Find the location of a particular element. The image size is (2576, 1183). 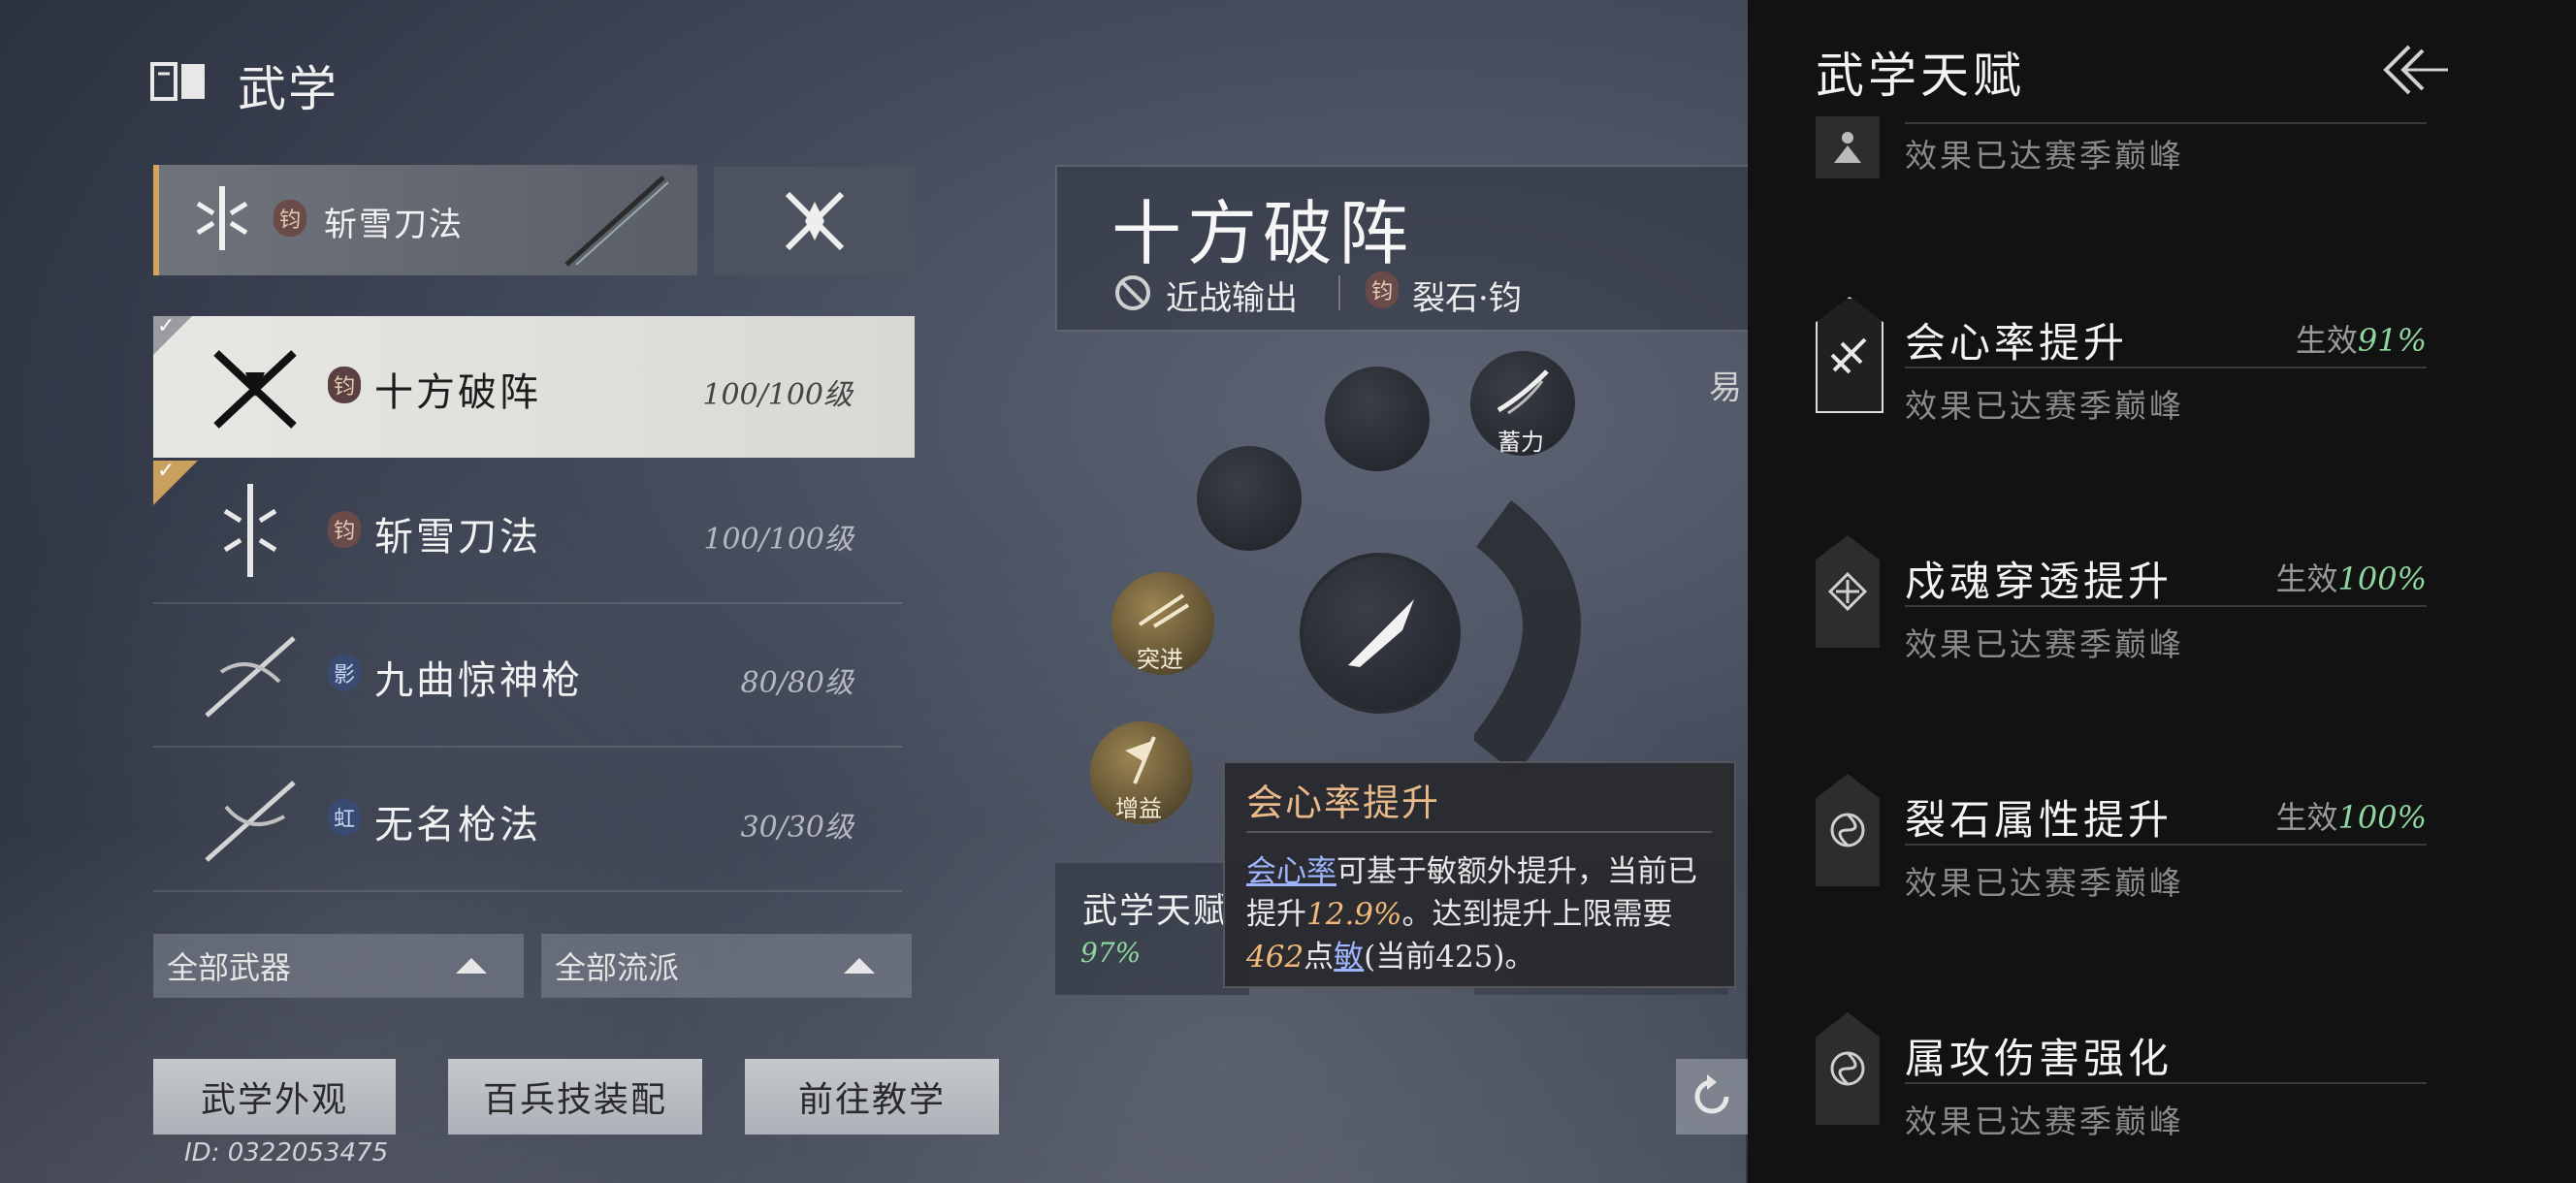

loadout-button: 百兵技装配 is located at coordinates (575, 1097).